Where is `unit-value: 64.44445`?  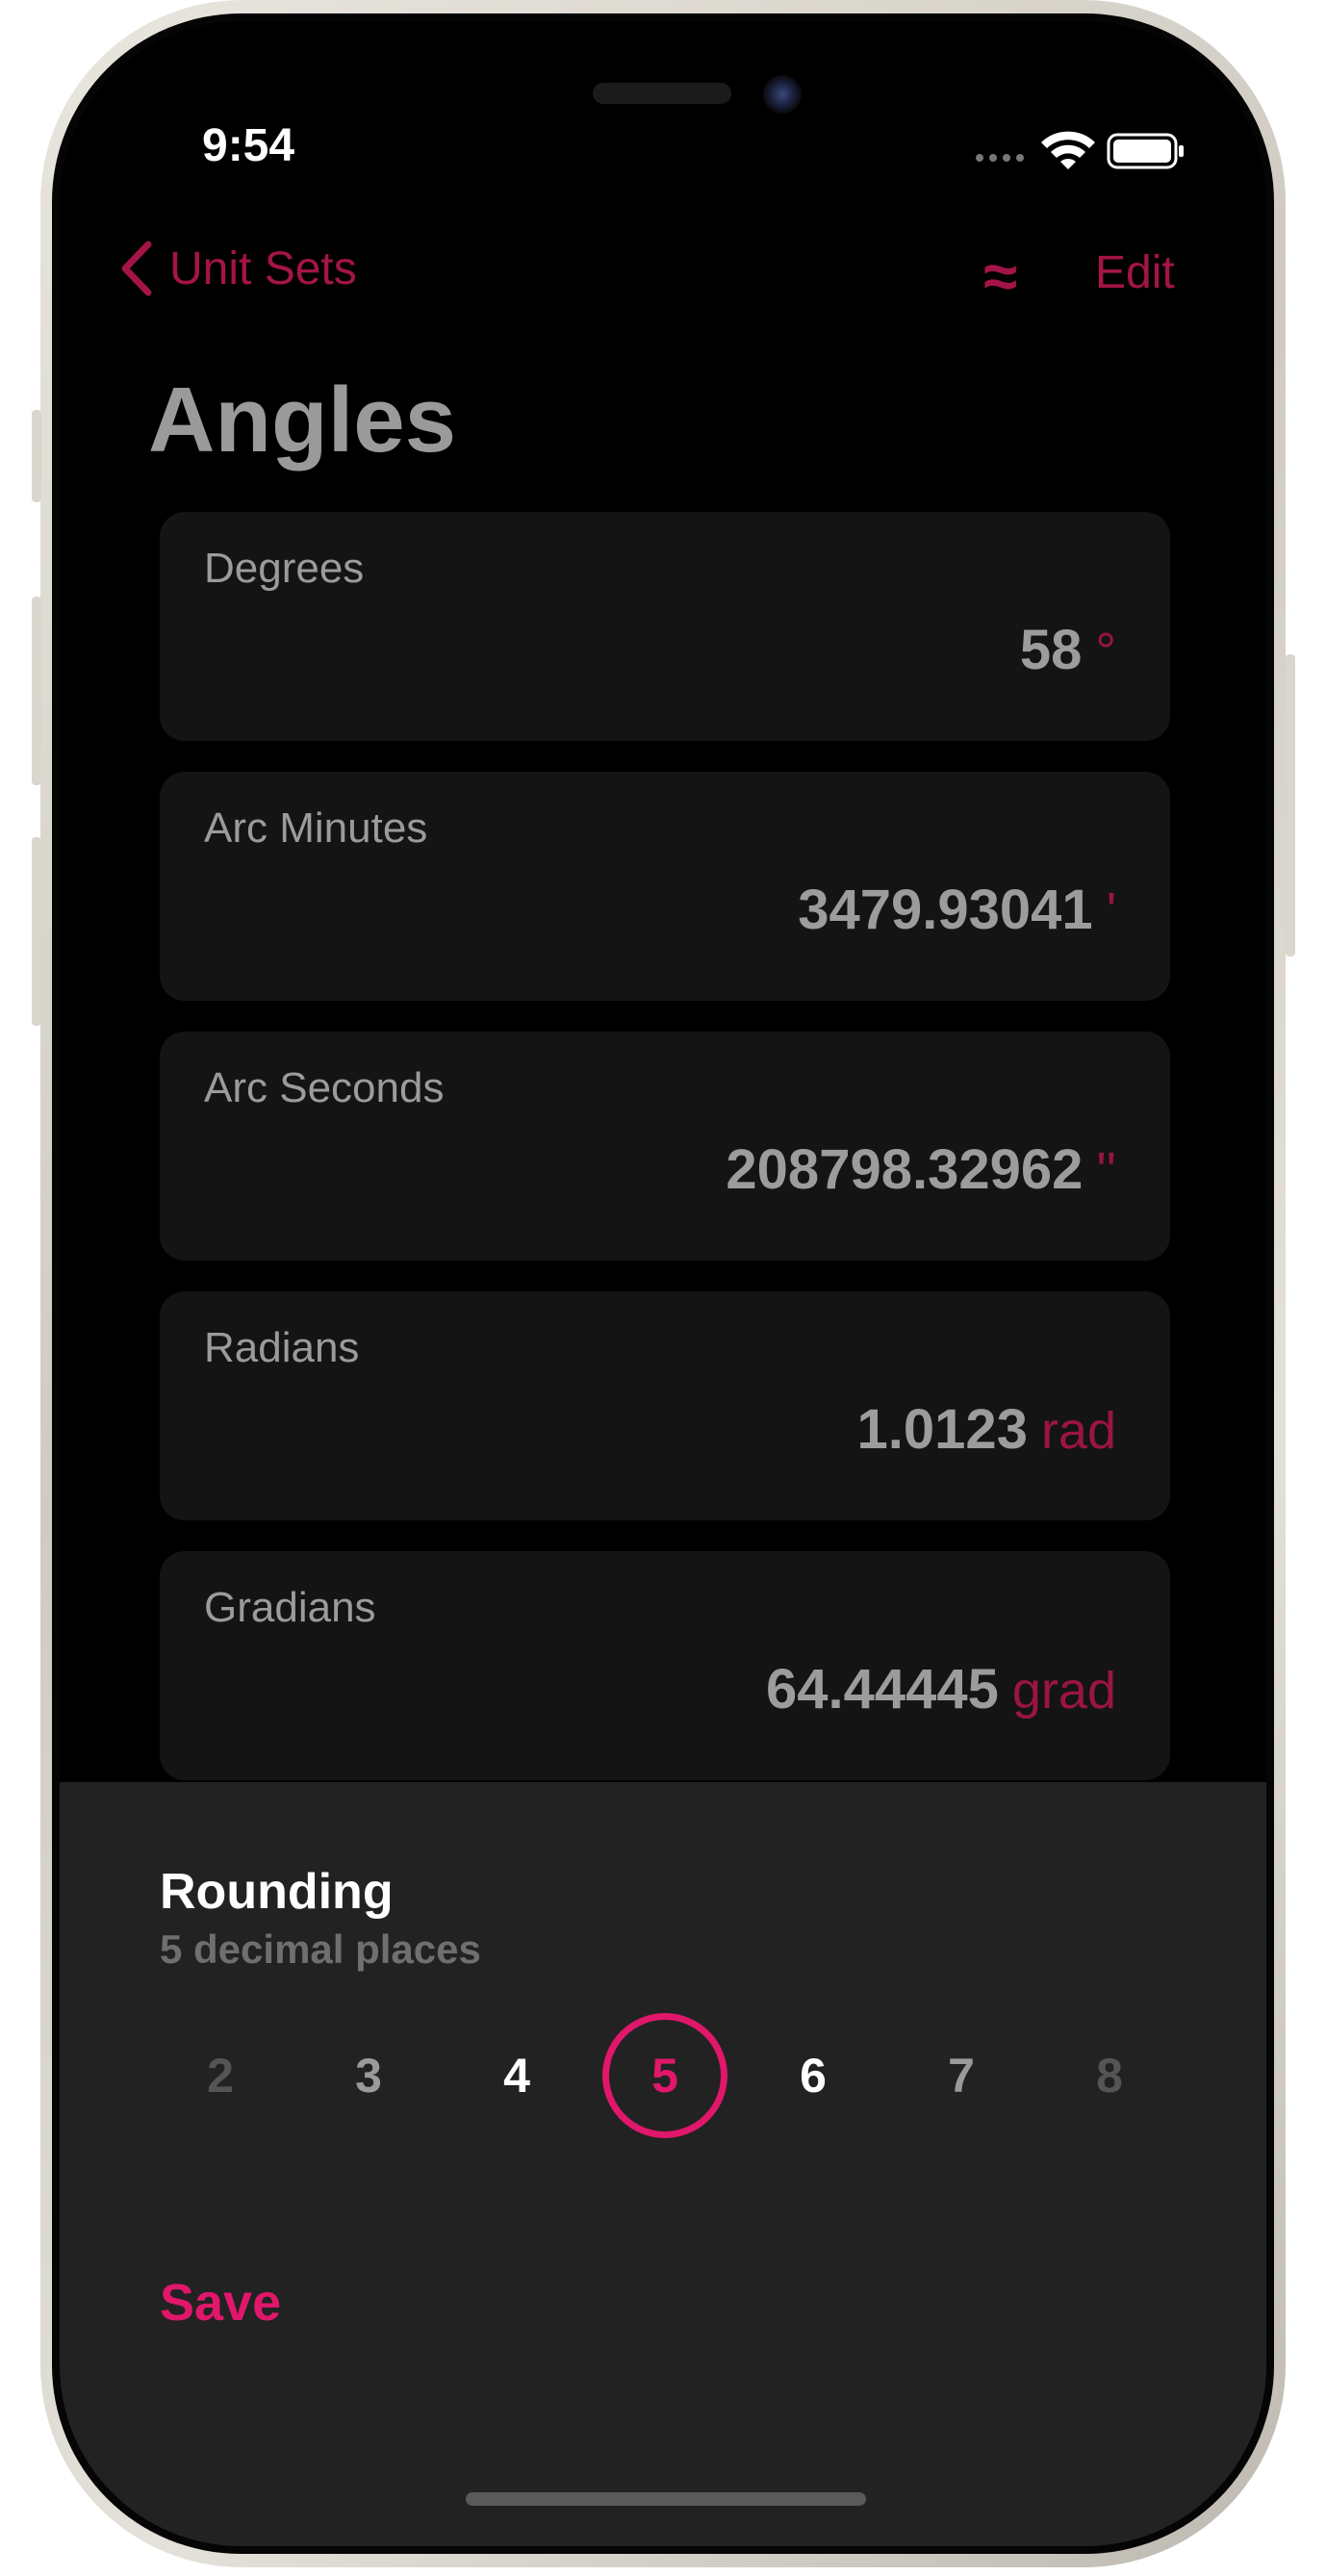
unit-value: 64.44445 is located at coordinates (882, 1689).